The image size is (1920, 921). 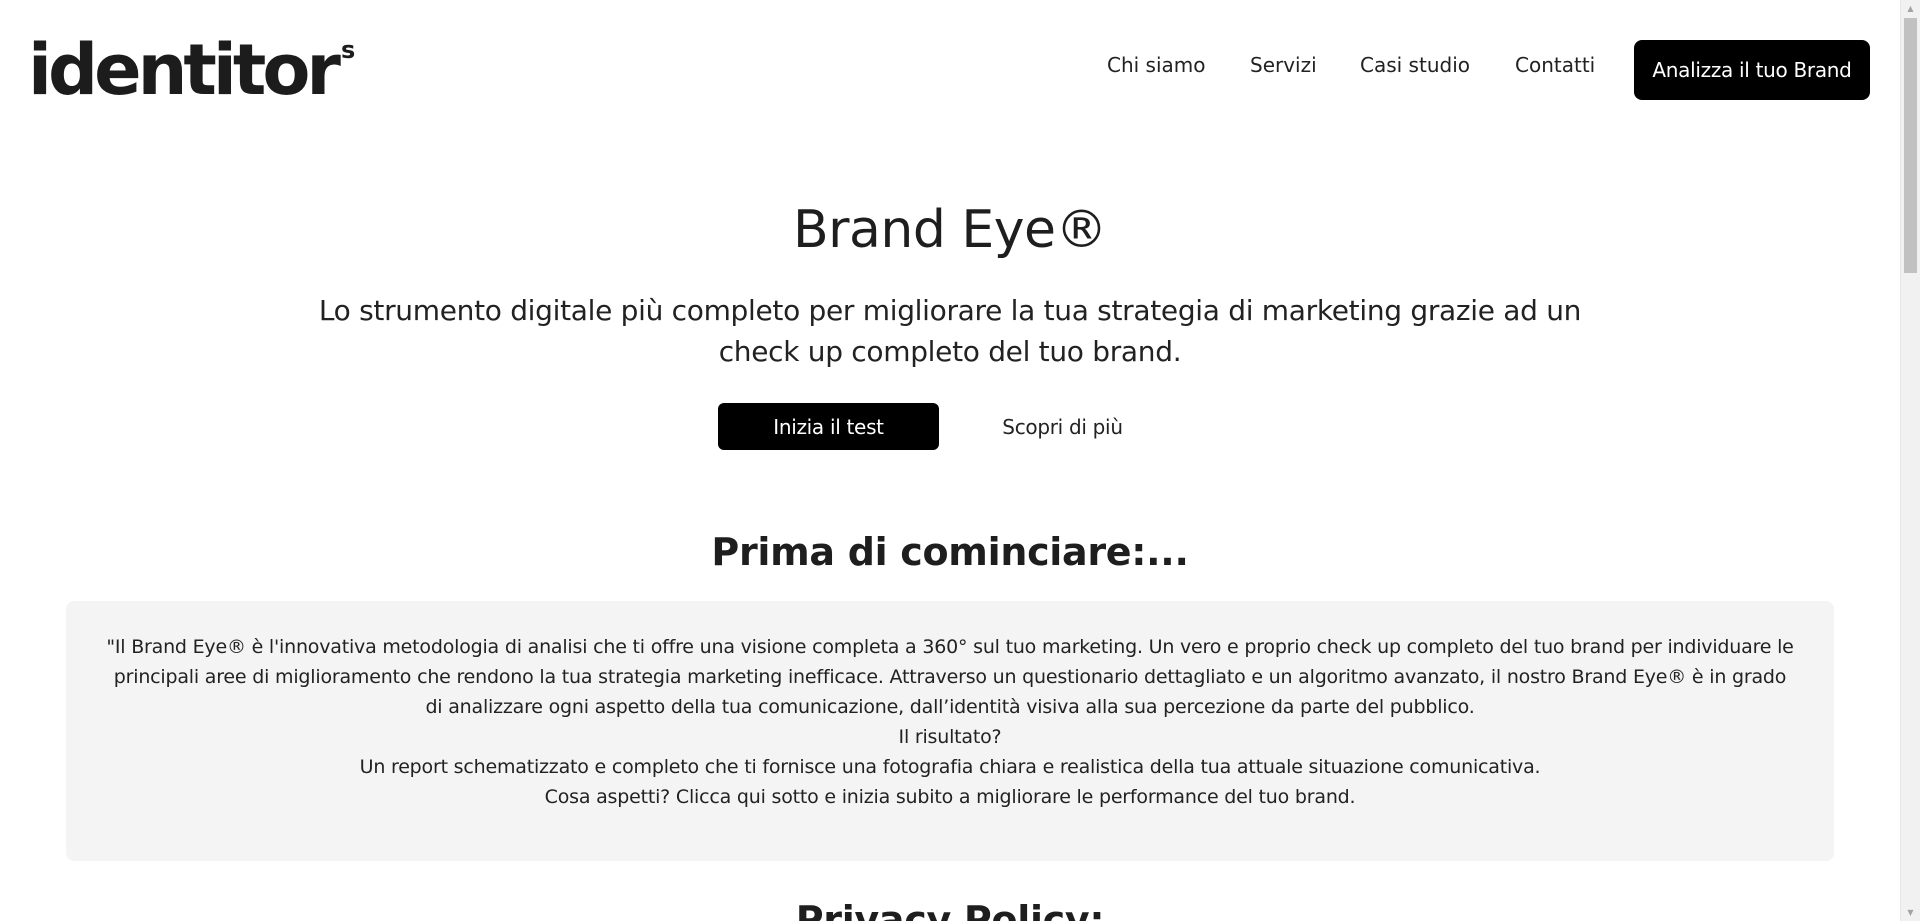 I want to click on intro-question: Il risultato?, so click(x=950, y=737).